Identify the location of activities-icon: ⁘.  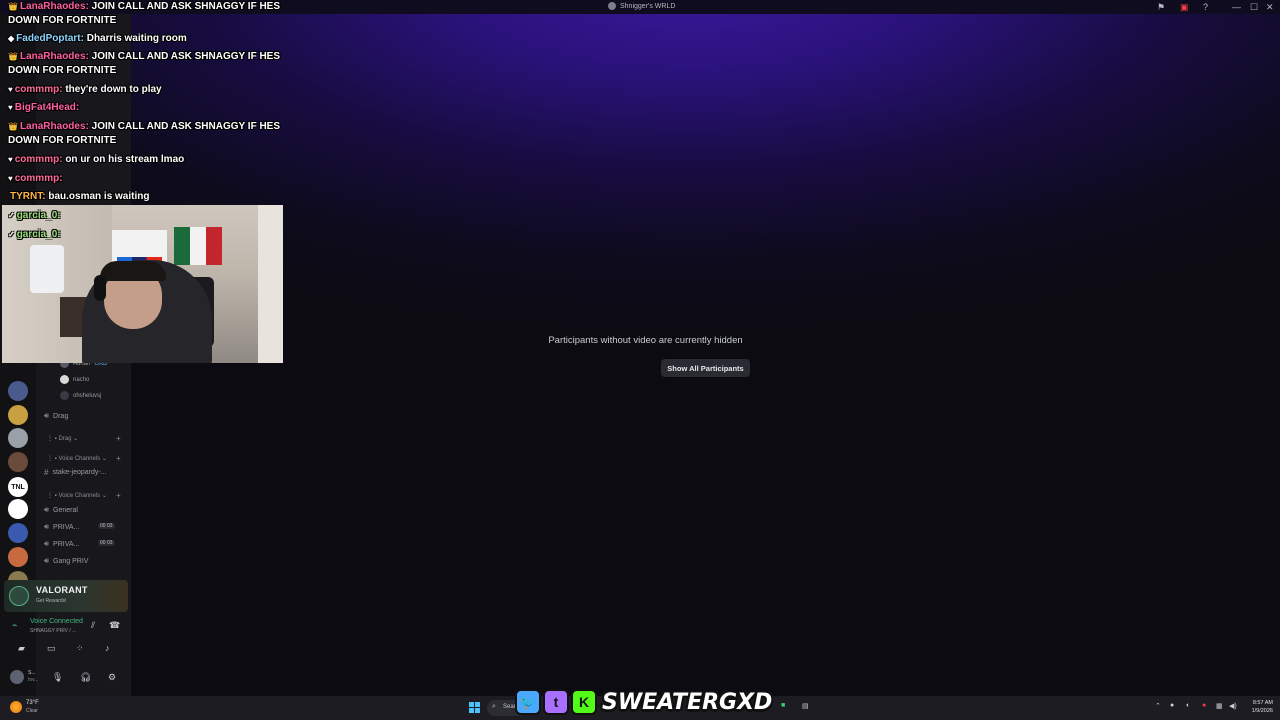
(80, 648).